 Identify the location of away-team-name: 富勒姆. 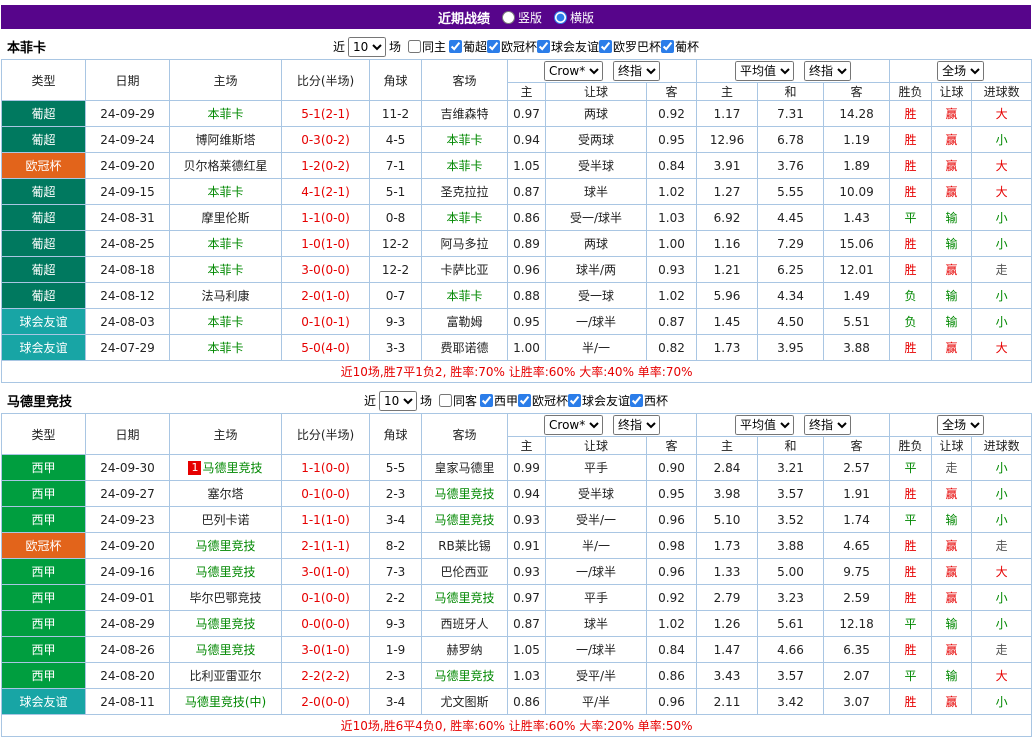
(464, 322).